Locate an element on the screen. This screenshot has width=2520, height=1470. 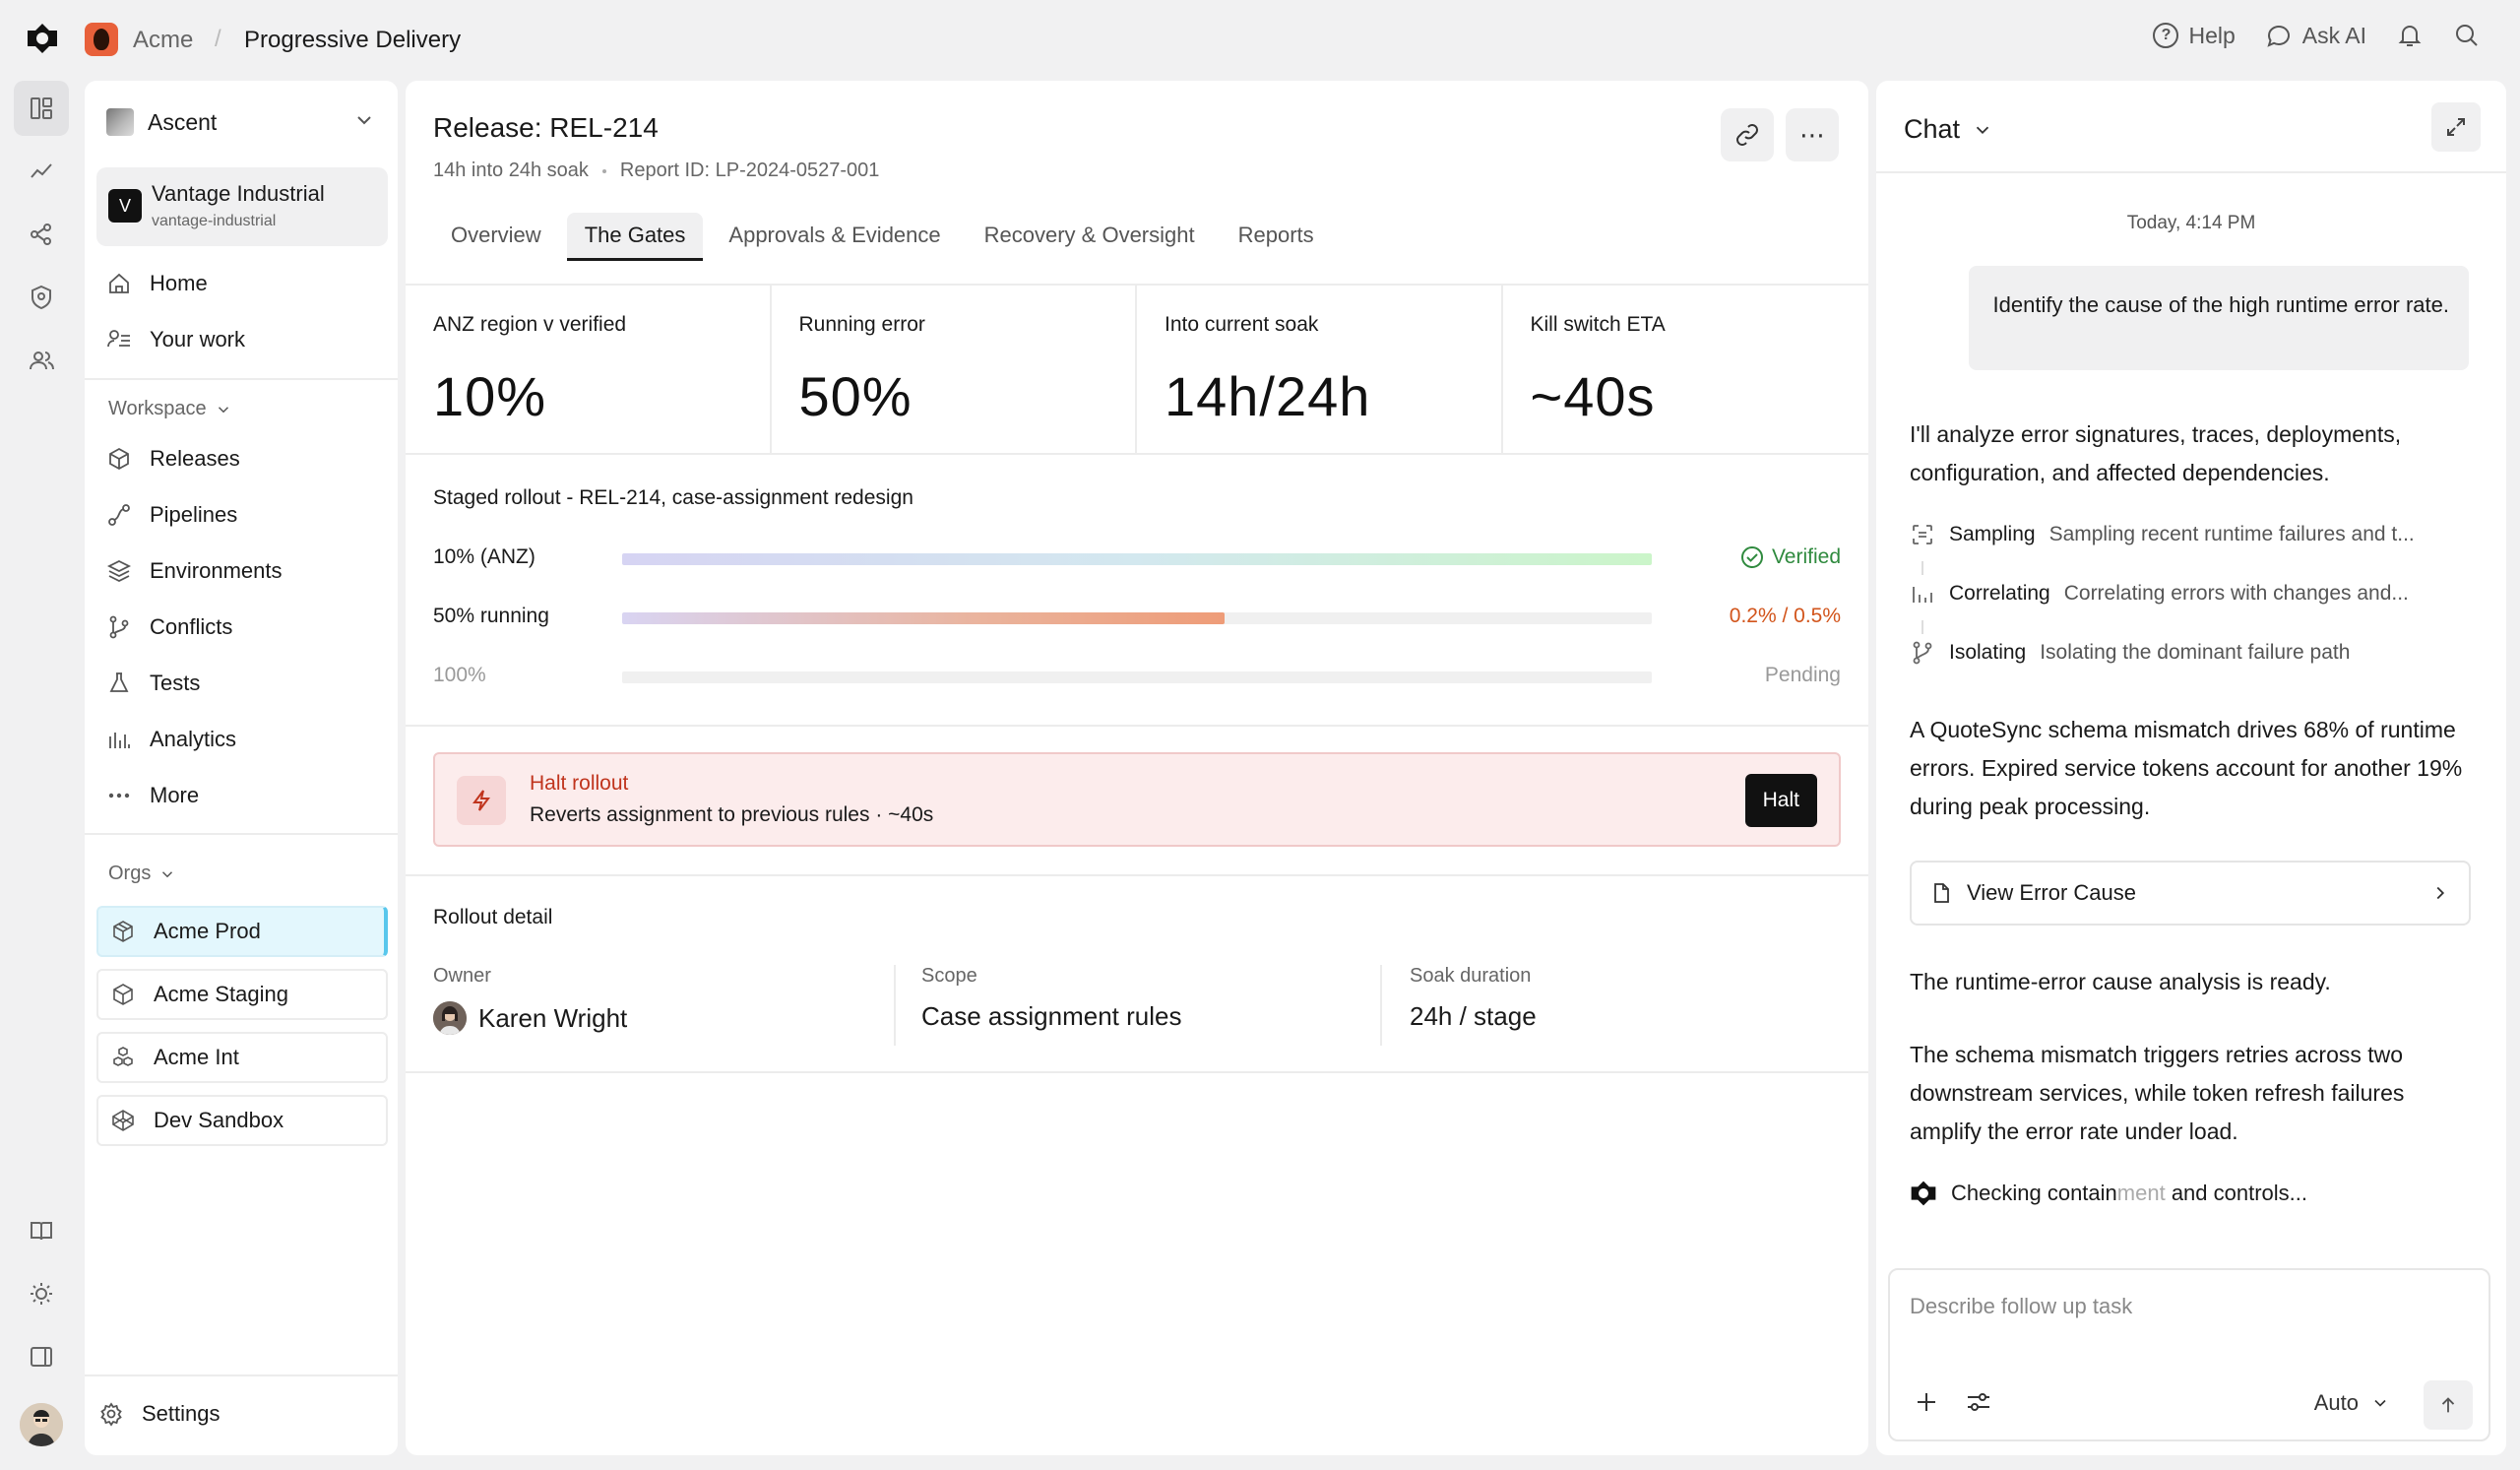
workspace-select-label: Ascent is located at coordinates (183, 121).